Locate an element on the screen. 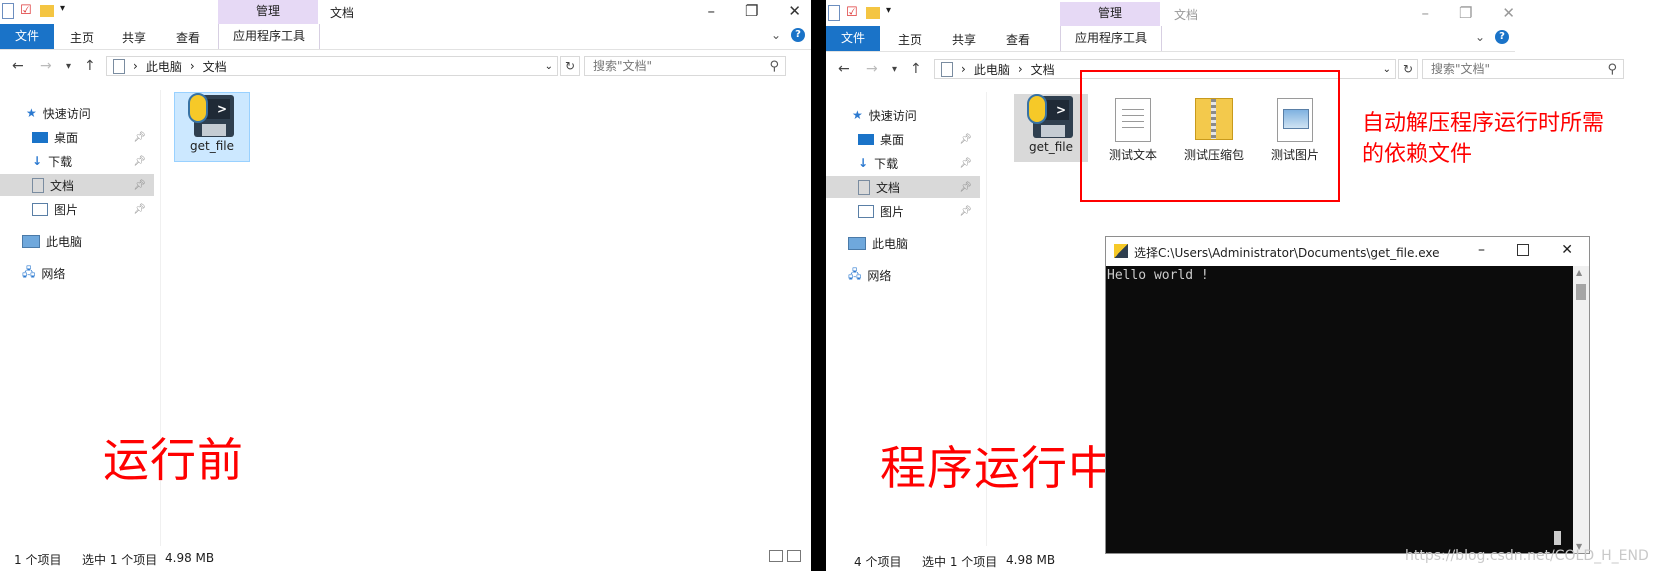 The width and height of the screenshot is (1675, 571). console-output: Hello world ! is located at coordinates (1339, 409).